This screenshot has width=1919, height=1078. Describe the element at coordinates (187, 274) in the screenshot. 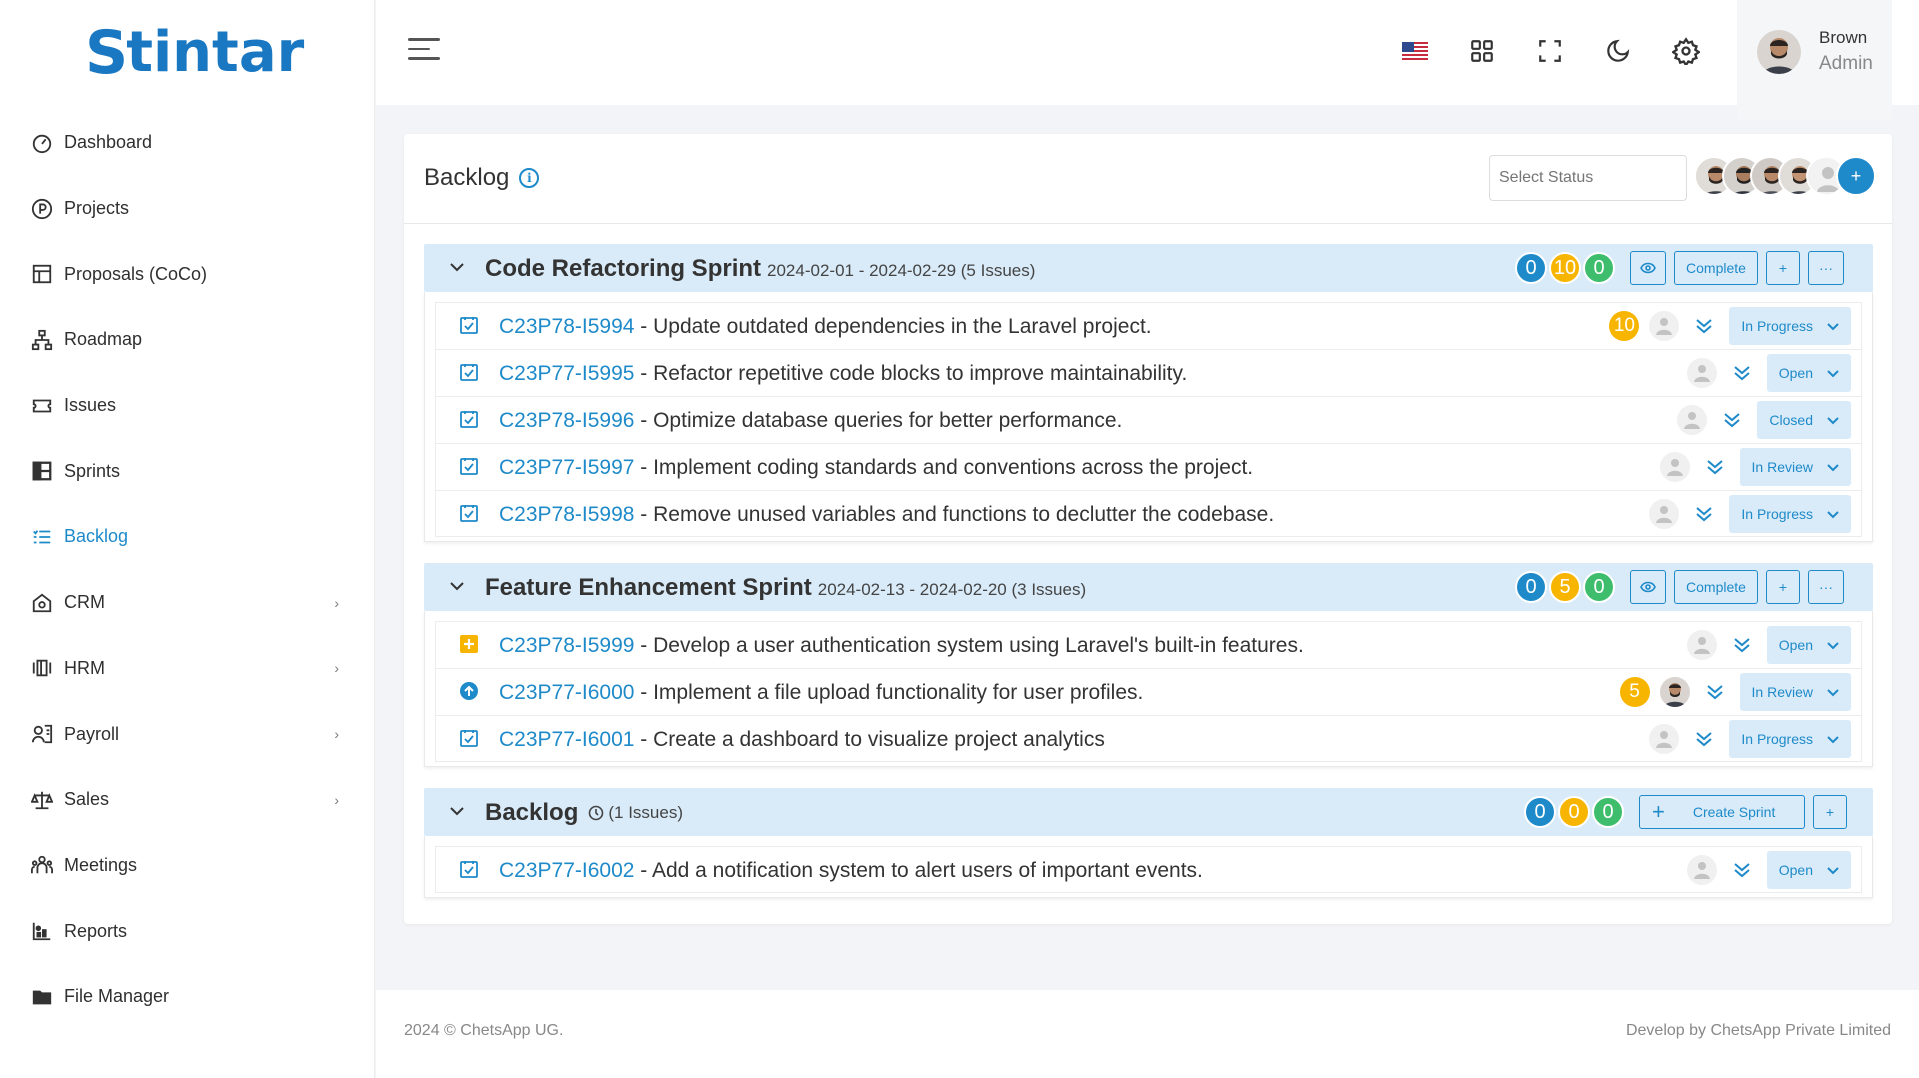

I see `sidebar-item-proposals: Proposals (CoCo)` at that location.